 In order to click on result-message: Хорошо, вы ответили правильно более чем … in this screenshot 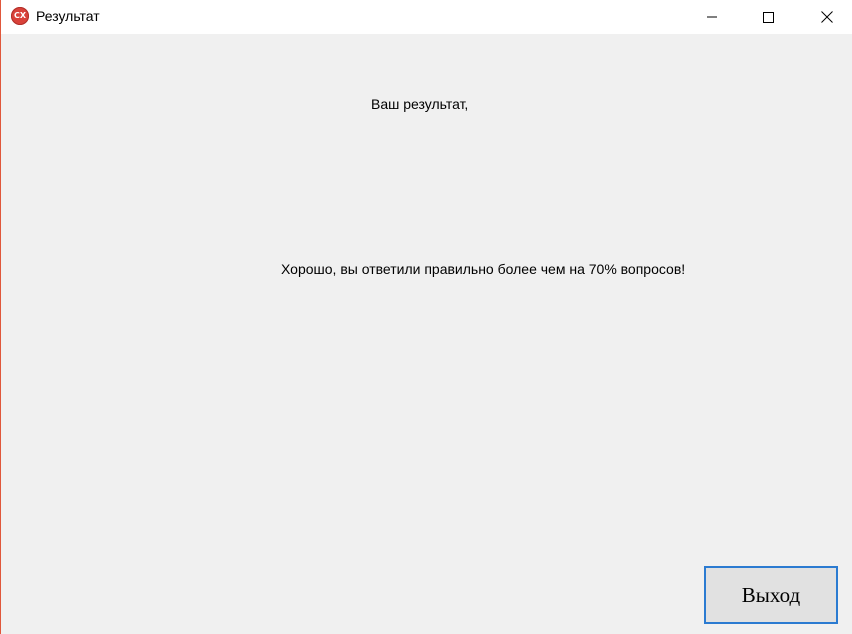, I will do `click(483, 269)`.